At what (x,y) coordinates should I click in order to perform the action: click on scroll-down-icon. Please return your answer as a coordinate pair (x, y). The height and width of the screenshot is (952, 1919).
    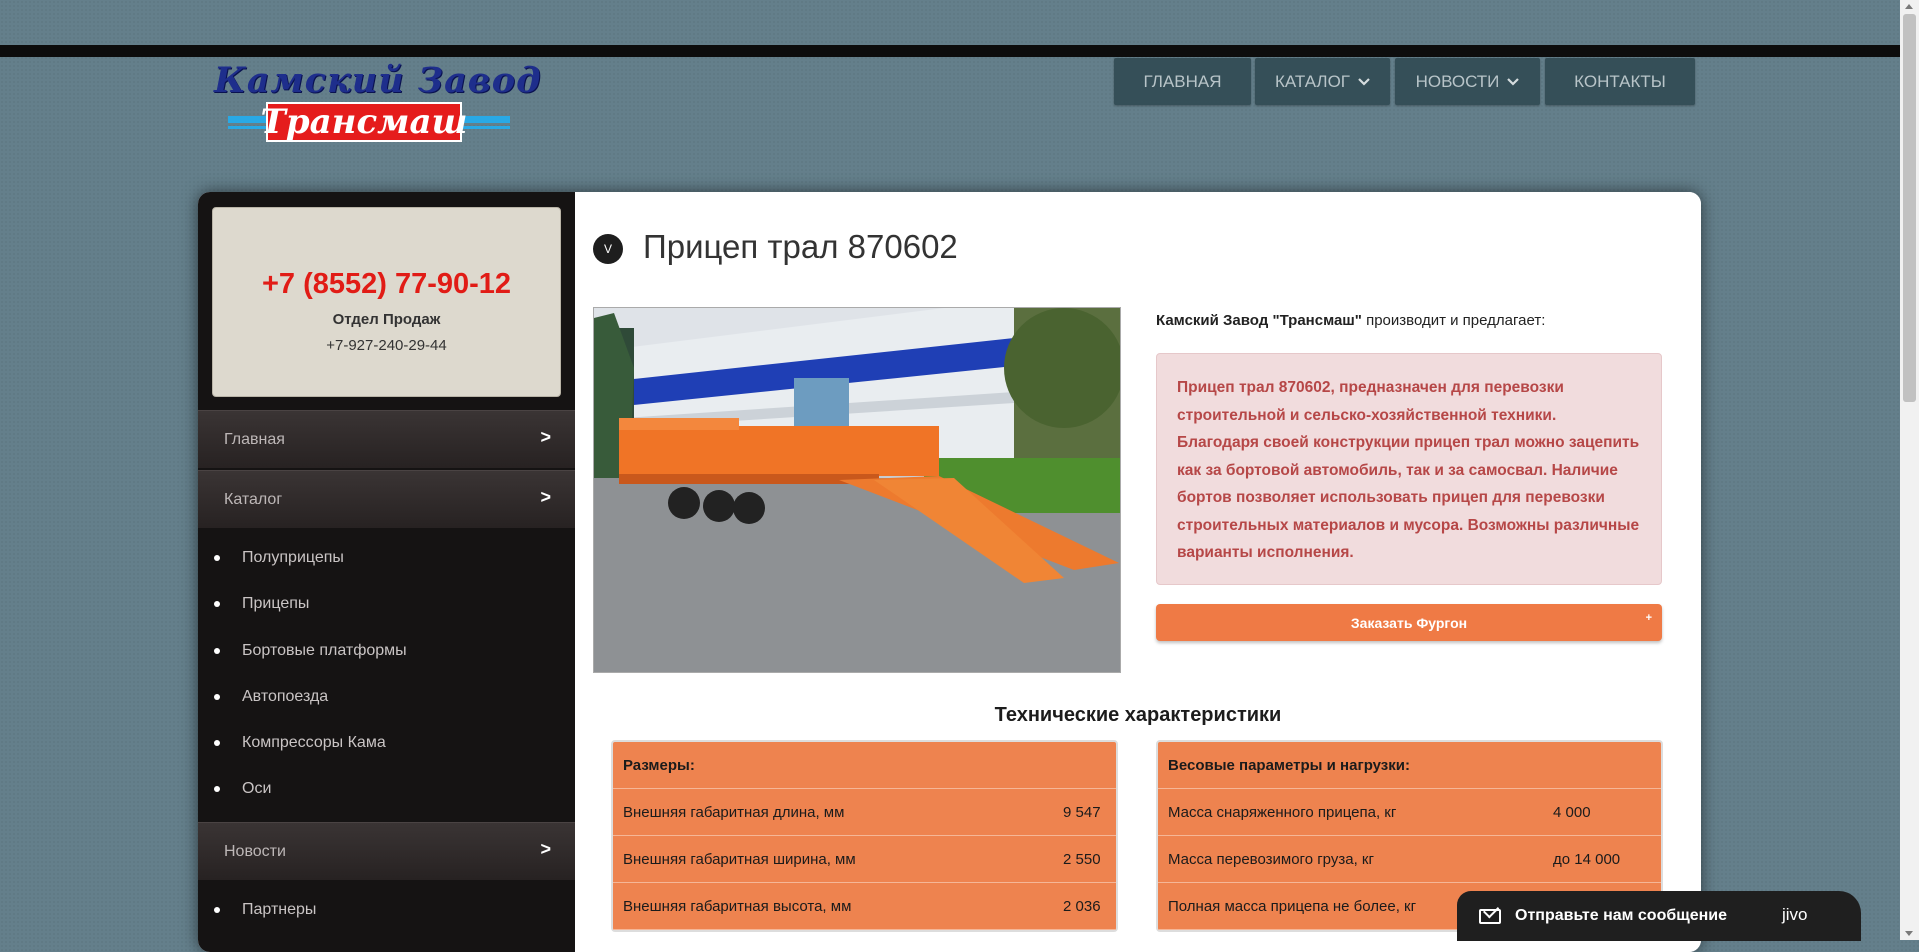
    Looking at the image, I should click on (1909, 933).